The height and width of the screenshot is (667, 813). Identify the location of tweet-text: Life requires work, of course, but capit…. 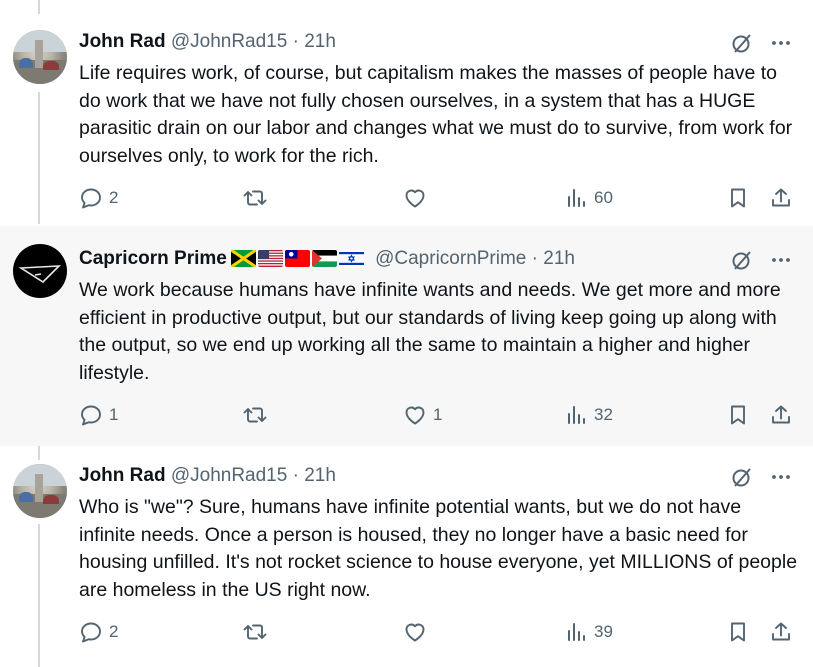
(436, 114).